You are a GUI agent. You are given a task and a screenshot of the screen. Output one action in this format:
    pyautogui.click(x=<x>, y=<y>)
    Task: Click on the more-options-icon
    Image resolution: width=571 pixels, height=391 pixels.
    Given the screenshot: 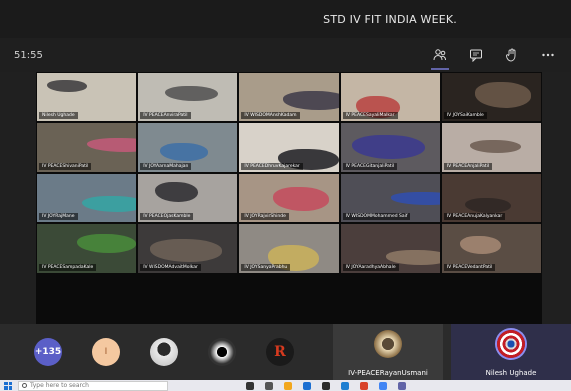 What is the action you would take?
    pyautogui.click(x=548, y=55)
    